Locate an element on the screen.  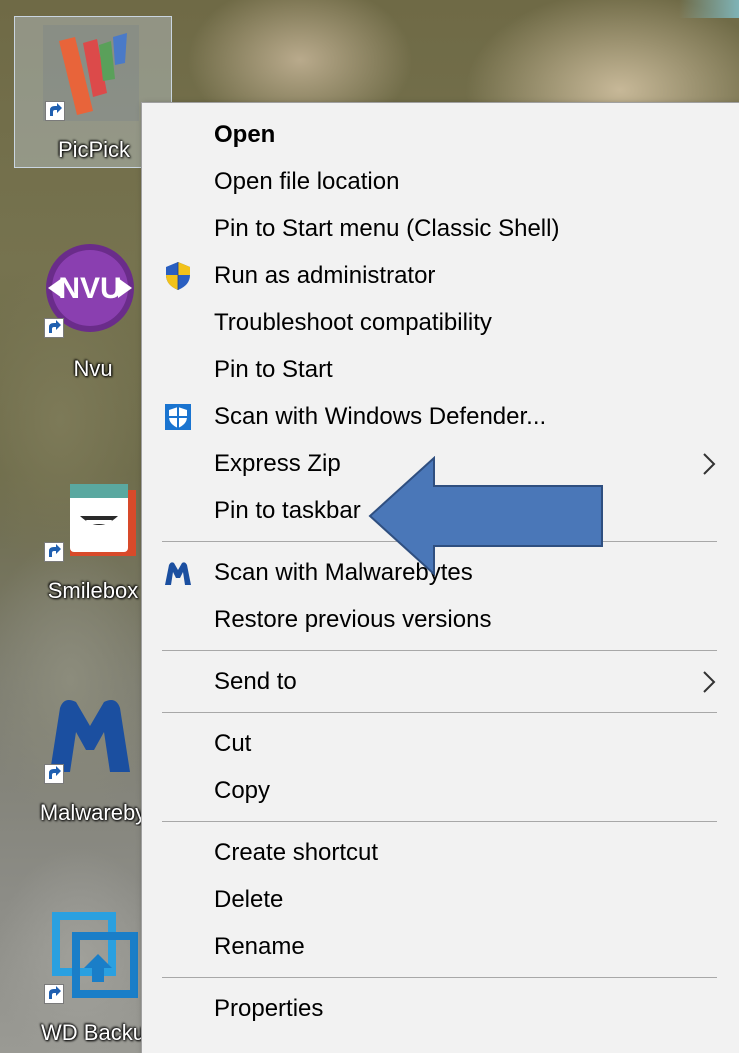
menu-item-label: Pin to Start is located at coordinates (273, 369).